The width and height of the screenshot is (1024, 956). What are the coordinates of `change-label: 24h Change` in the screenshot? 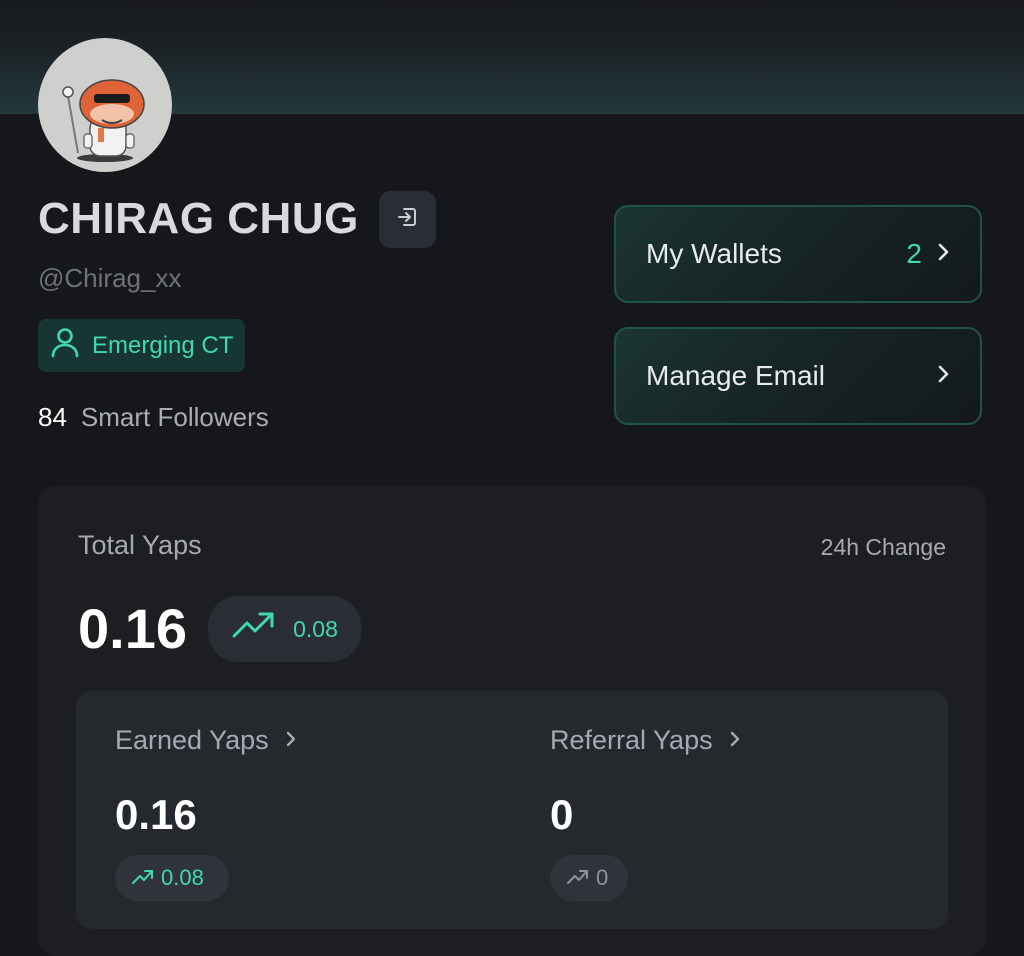 It's located at (883, 547).